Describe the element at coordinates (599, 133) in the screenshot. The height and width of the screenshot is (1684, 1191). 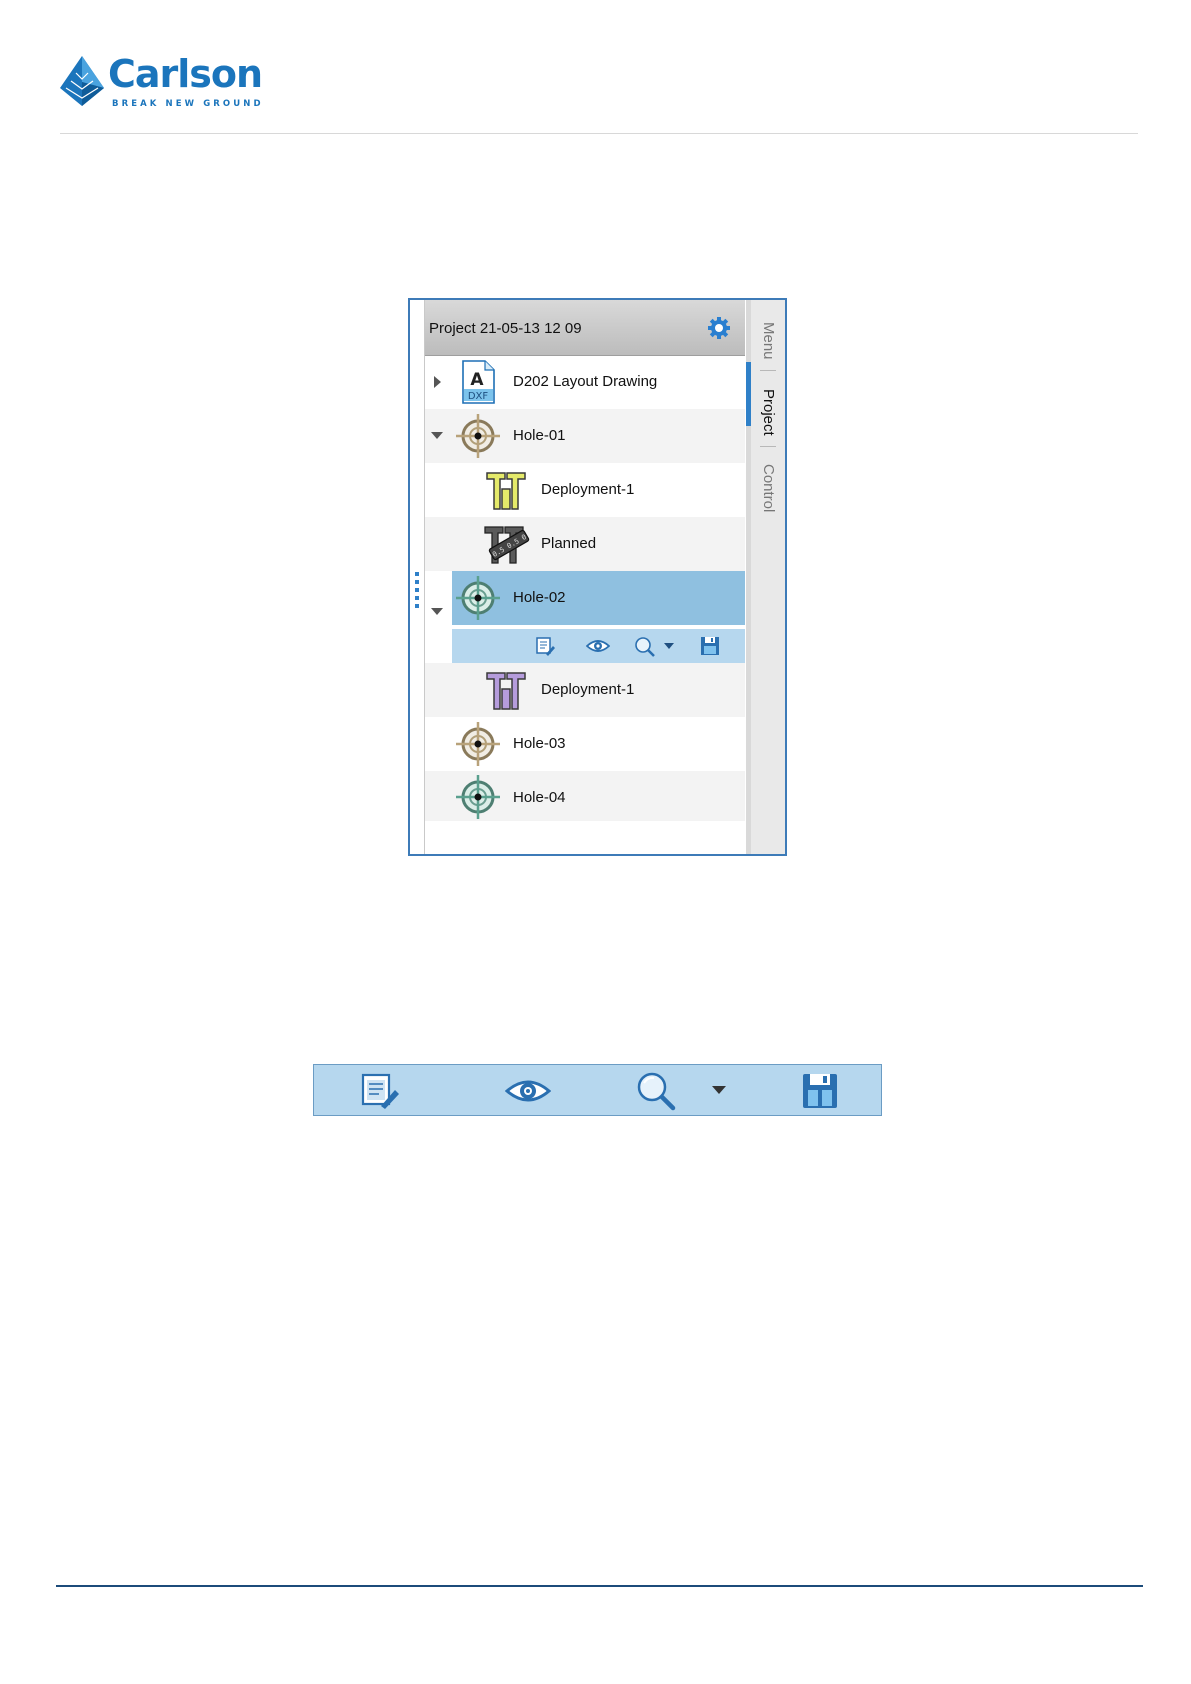
I see `header-divider` at that location.